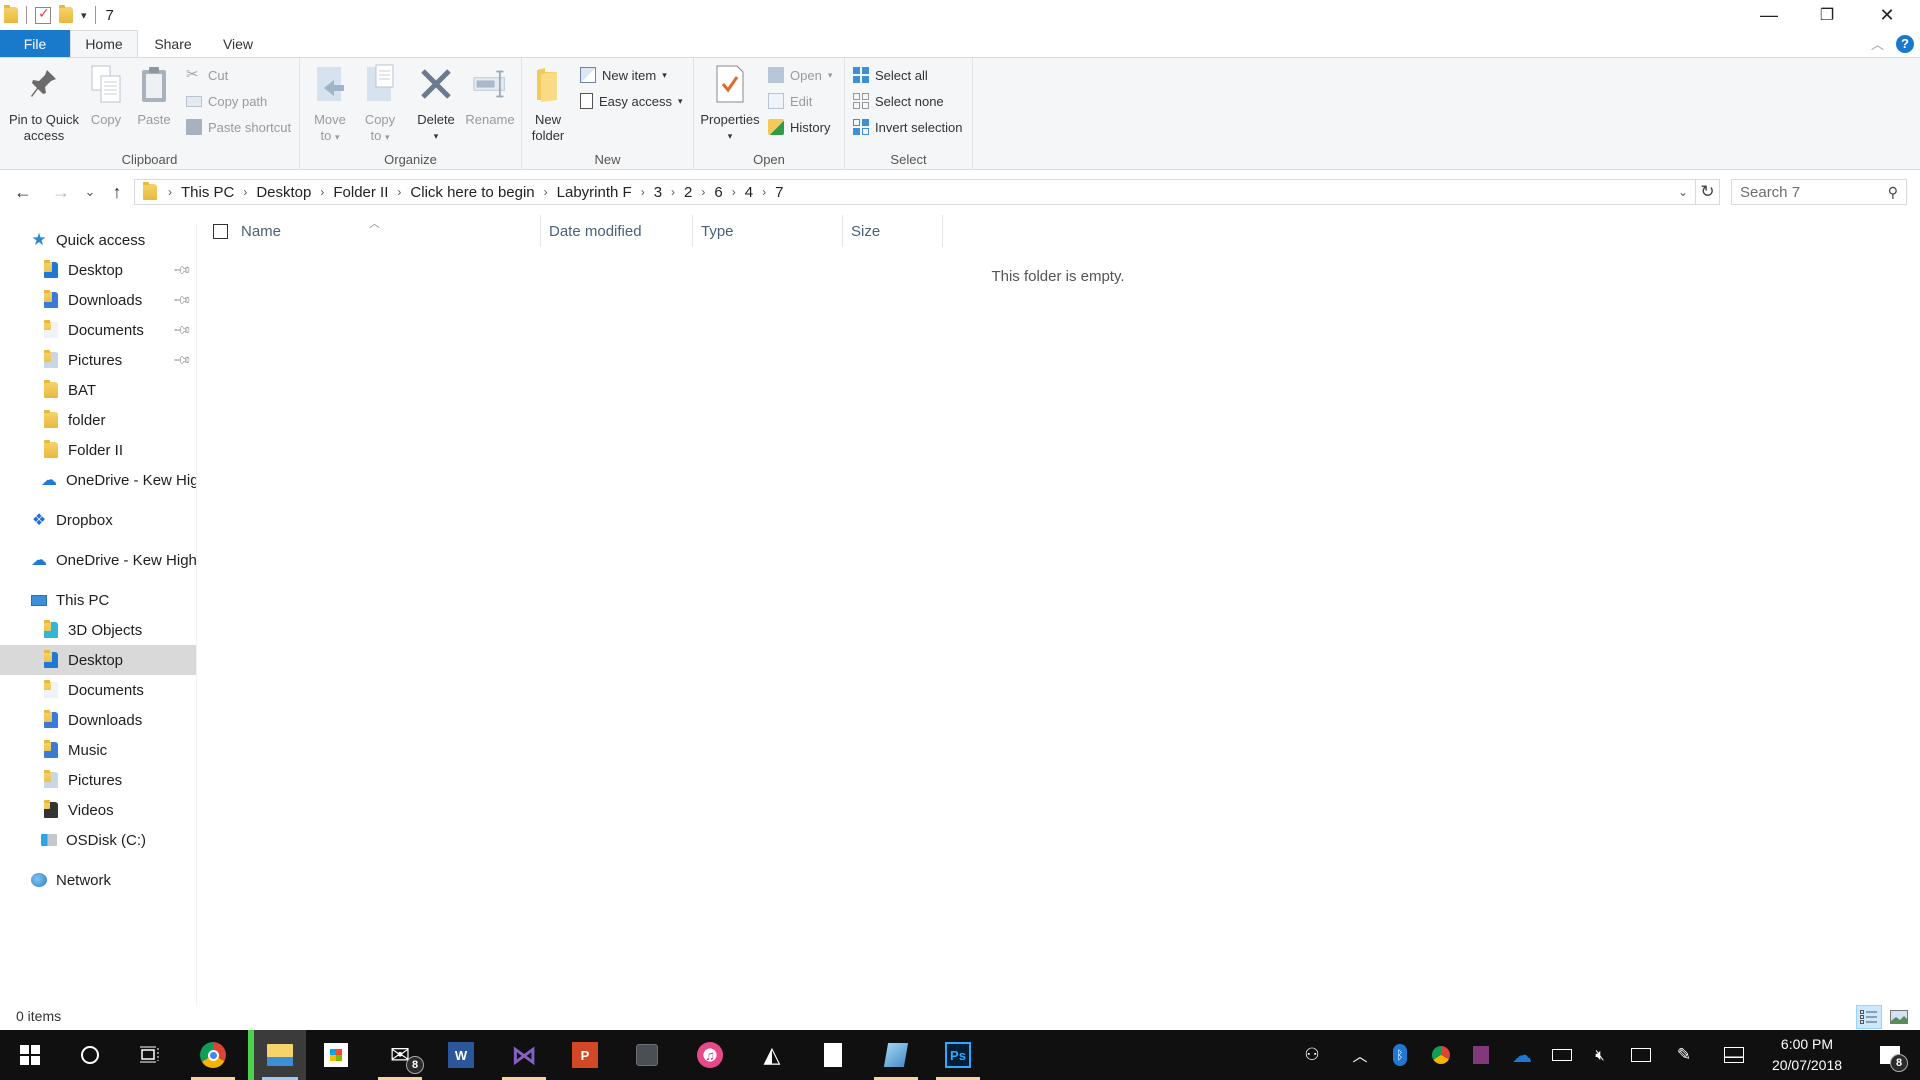 This screenshot has height=1080, width=1920. Describe the element at coordinates (790, 101) in the screenshot. I see `edit-button: Edit` at that location.